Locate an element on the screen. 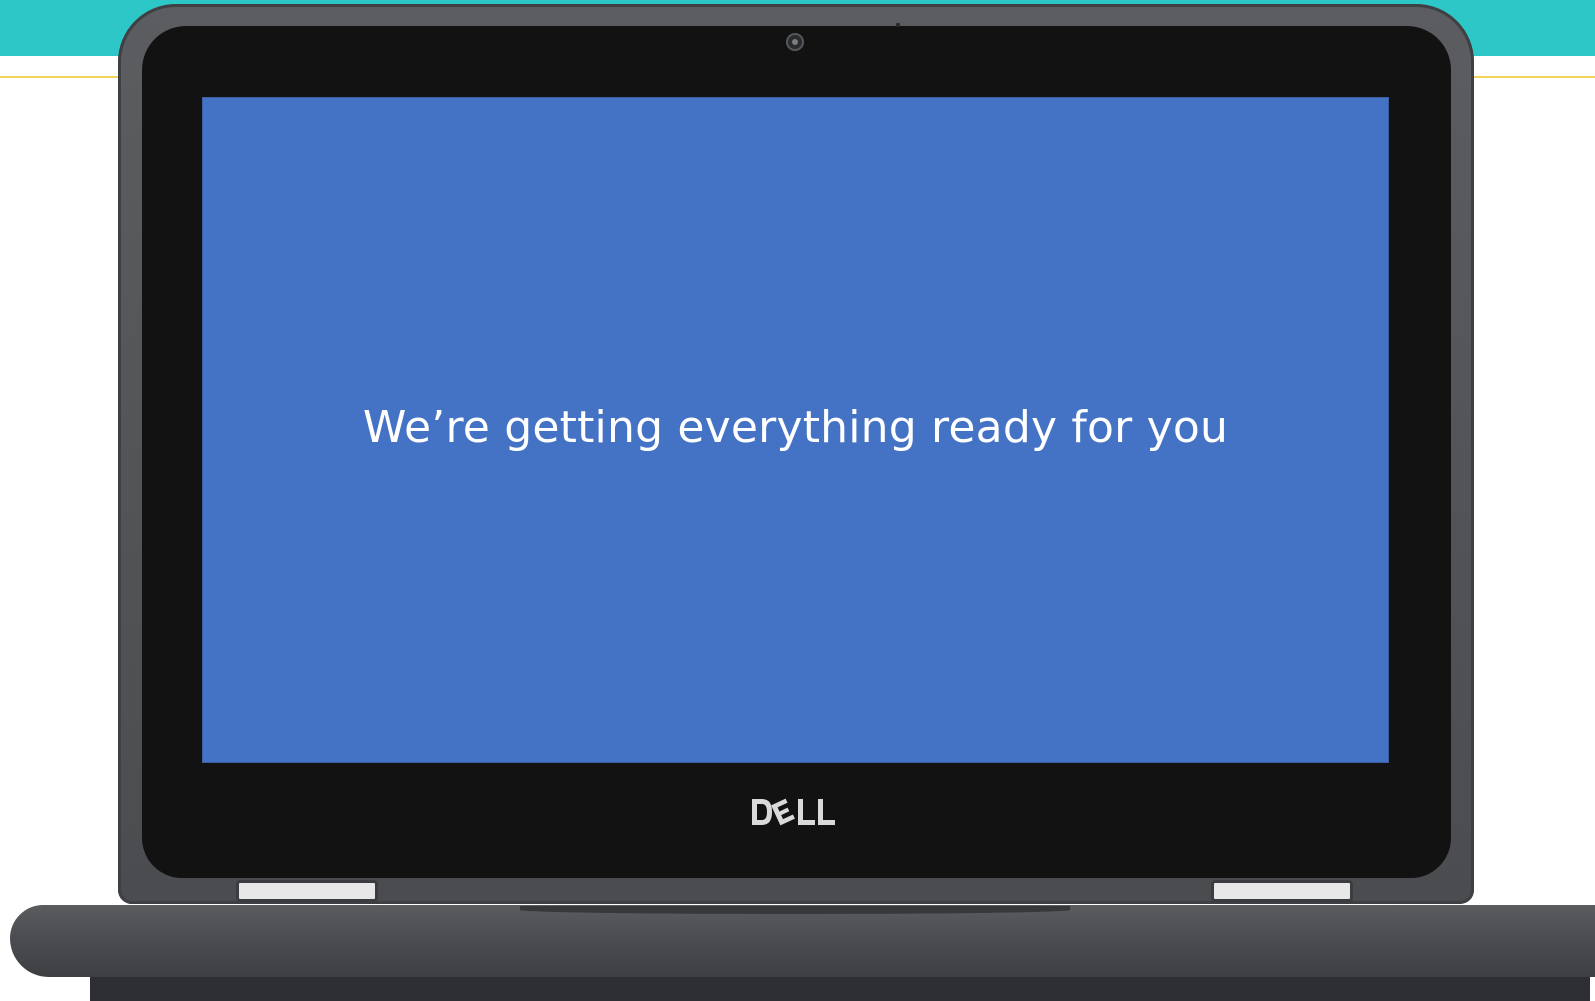 This screenshot has width=1595, height=1001. dell-logo-mark is located at coordinates (793, 812).